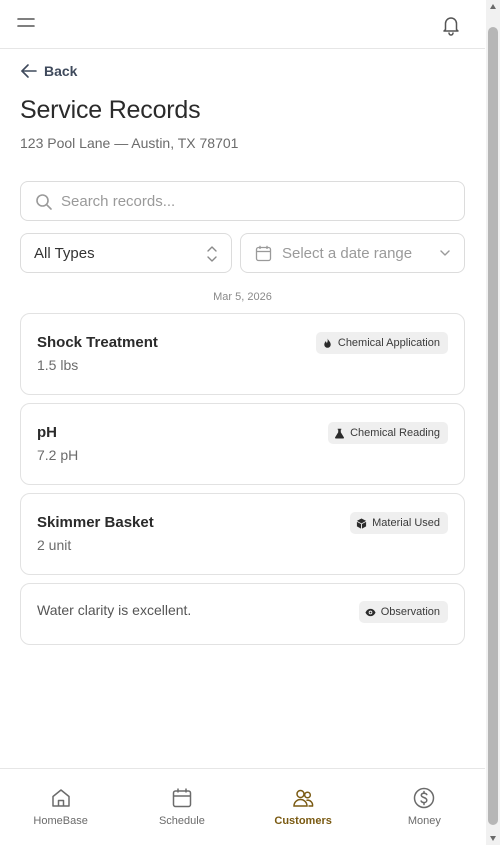 The height and width of the screenshot is (845, 500). I want to click on nav-label: Customers, so click(303, 821).